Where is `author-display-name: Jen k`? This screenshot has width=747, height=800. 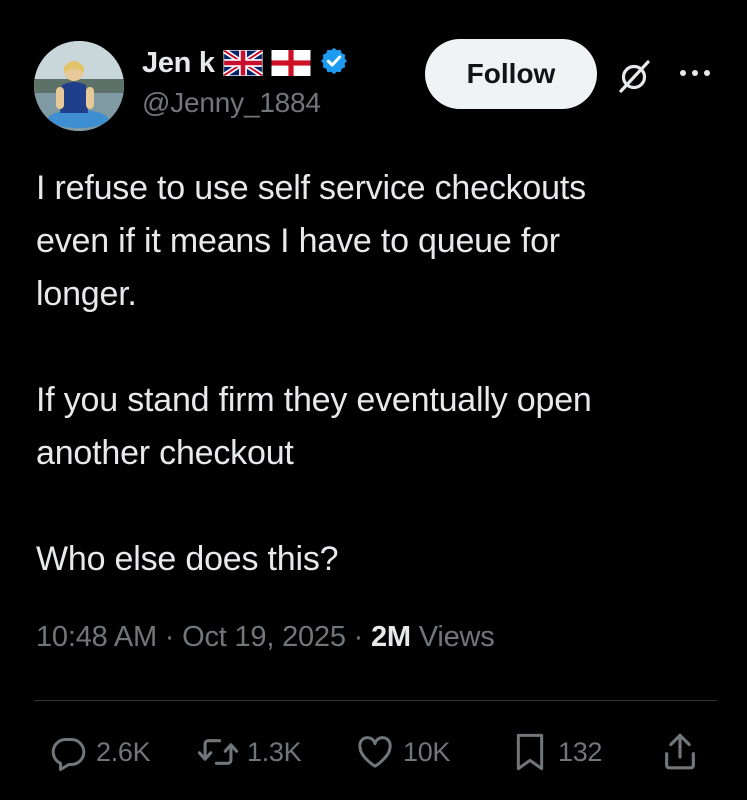
author-display-name: Jen k is located at coordinates (178, 63).